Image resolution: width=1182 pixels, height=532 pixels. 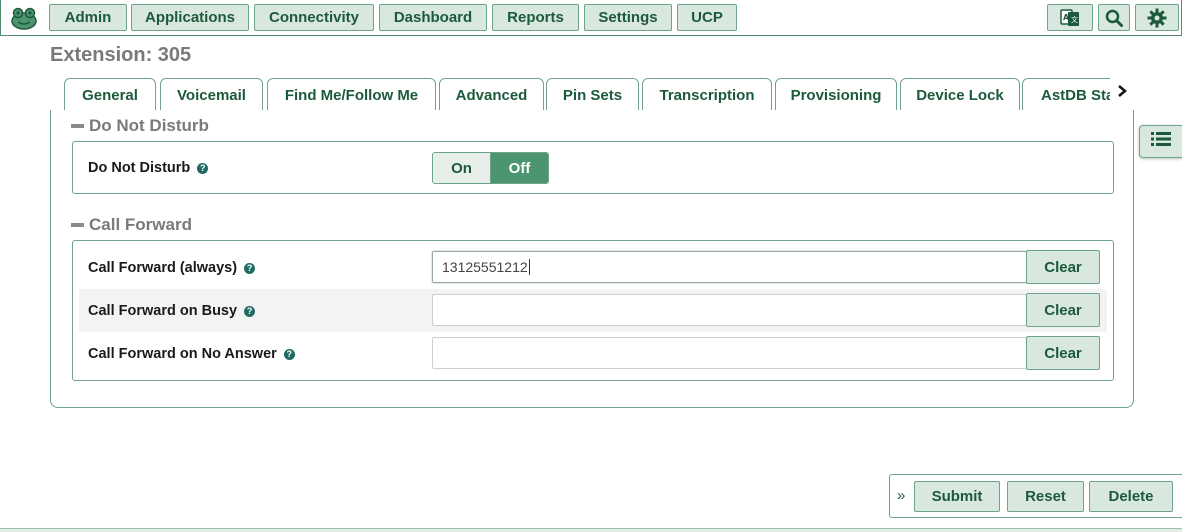 I want to click on tab-pin-sets: Pin Sets, so click(x=592, y=94).